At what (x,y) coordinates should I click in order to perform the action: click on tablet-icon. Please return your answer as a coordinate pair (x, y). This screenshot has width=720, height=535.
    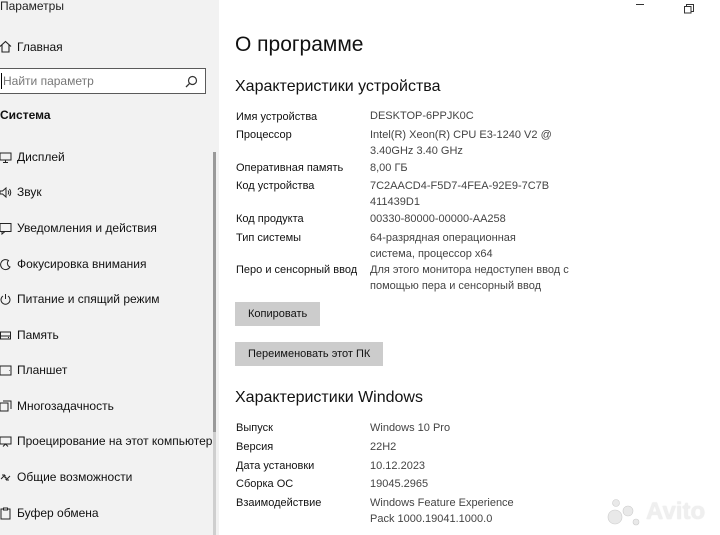
    Looking at the image, I should click on (6, 370).